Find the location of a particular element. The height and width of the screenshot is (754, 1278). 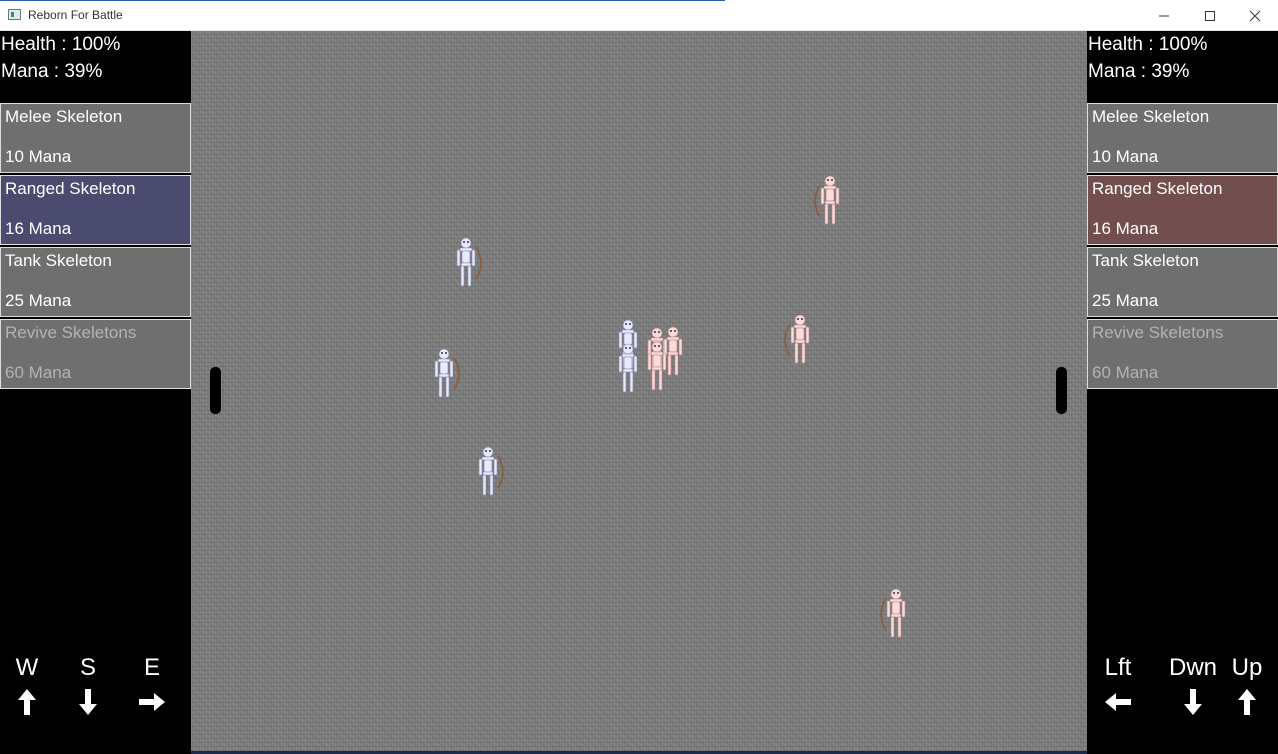

key-w: W is located at coordinates (27, 684).